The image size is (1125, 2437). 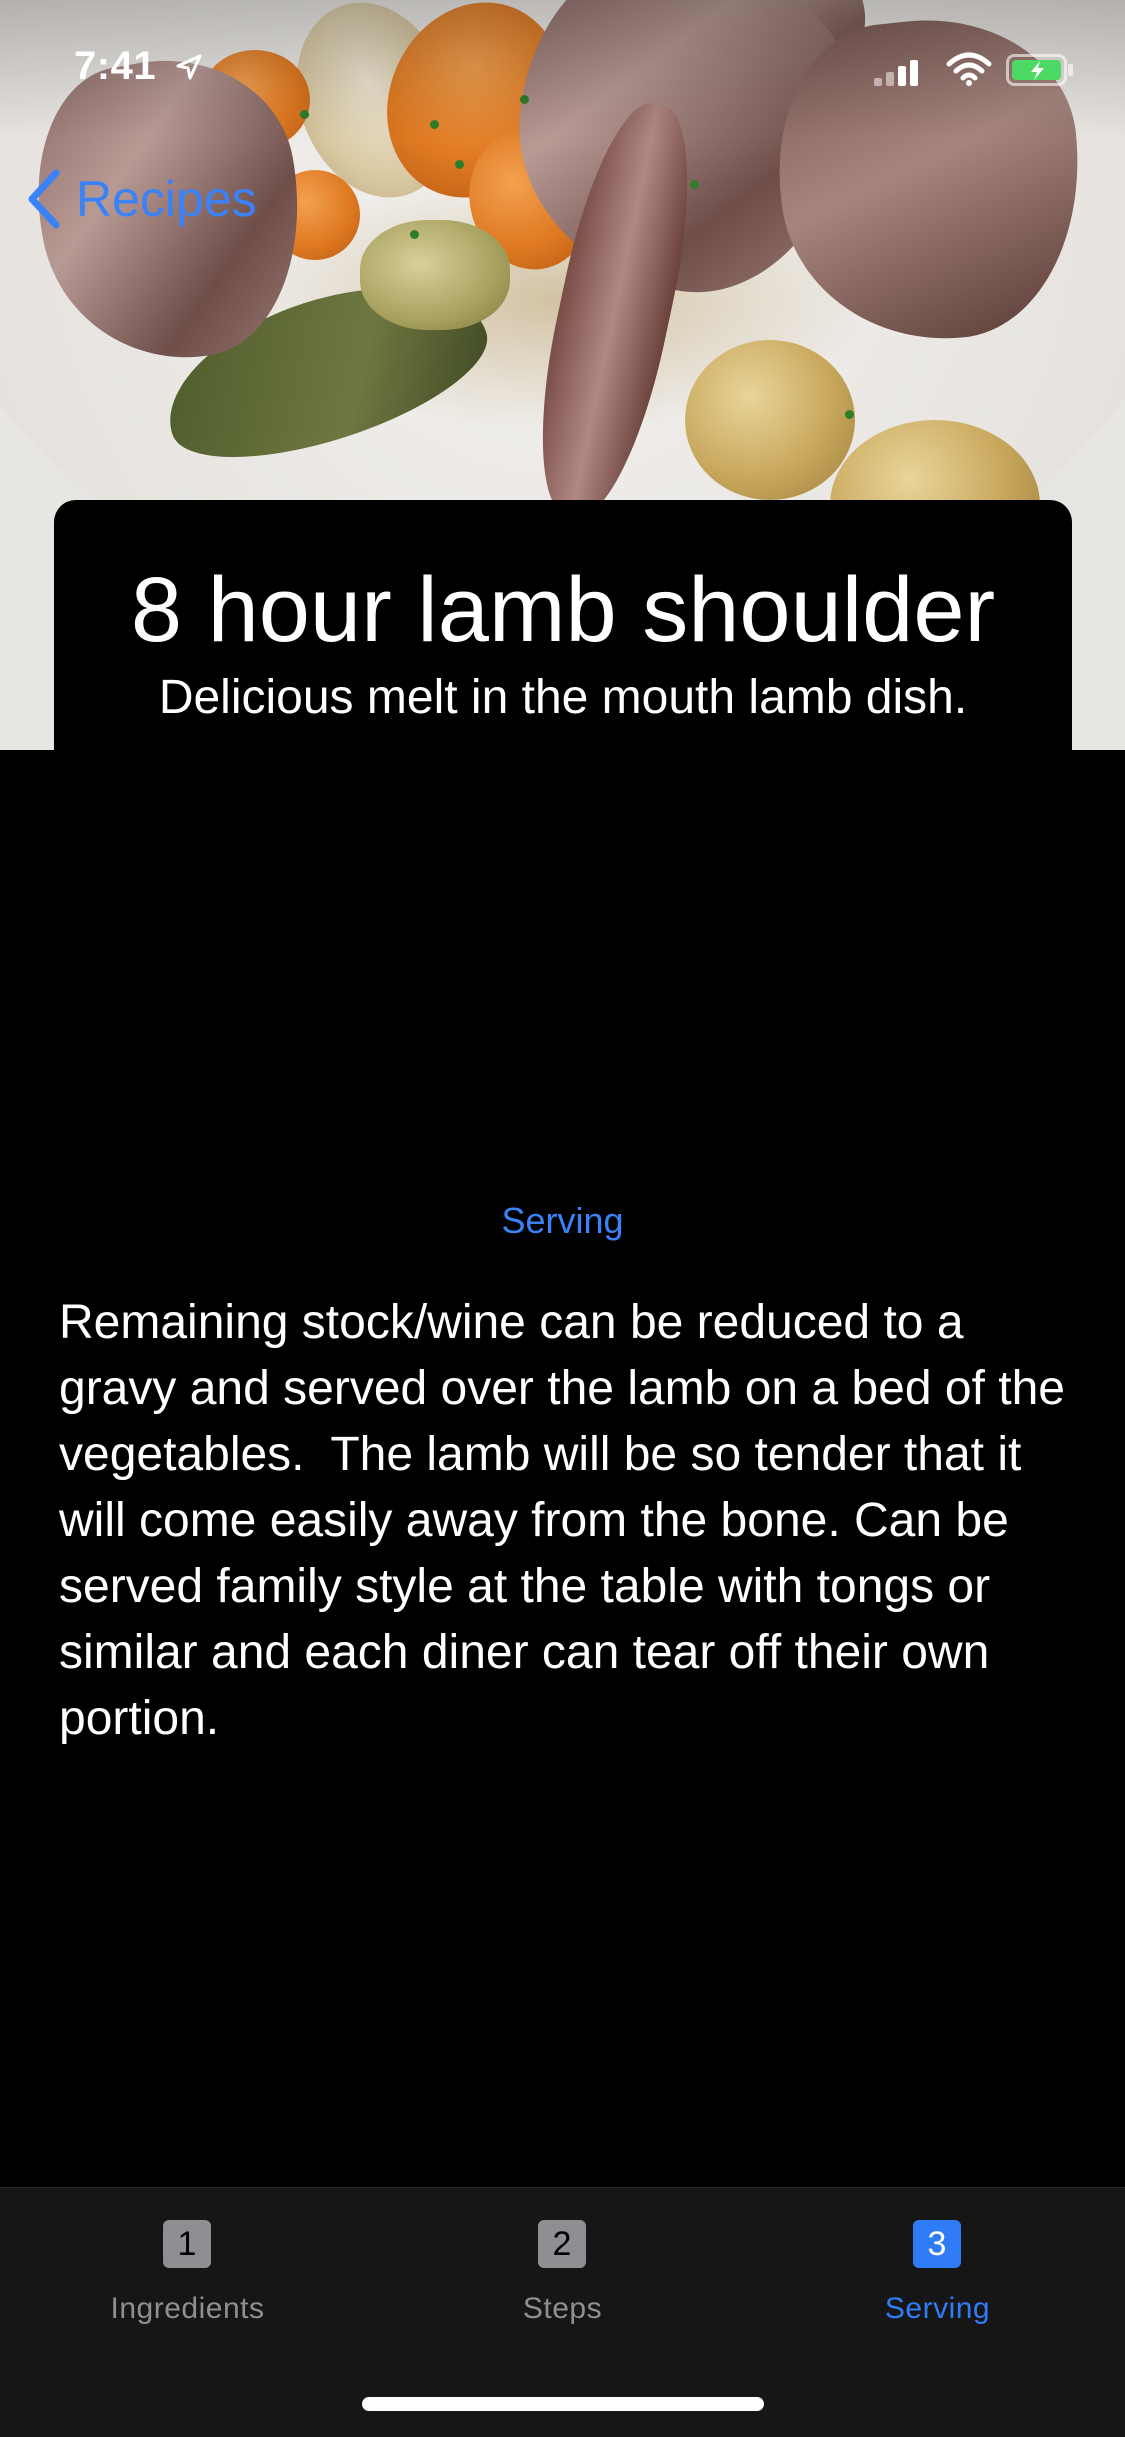 I want to click on back-button: Recipes, so click(x=140, y=199).